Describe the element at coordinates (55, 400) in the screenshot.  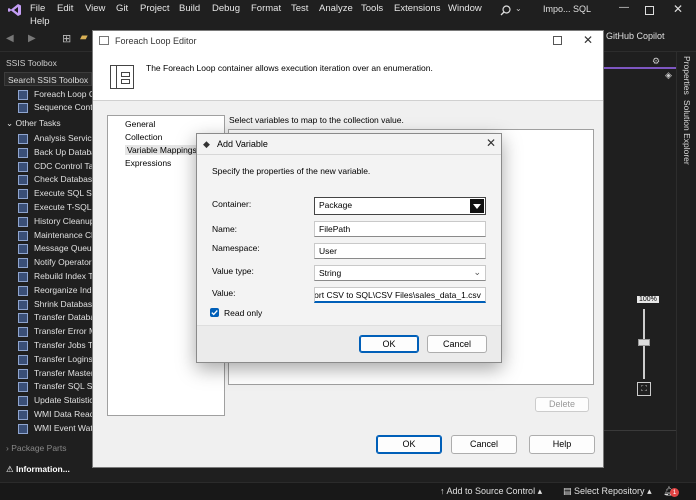
I see `toolbox-item: Update Statistic` at that location.